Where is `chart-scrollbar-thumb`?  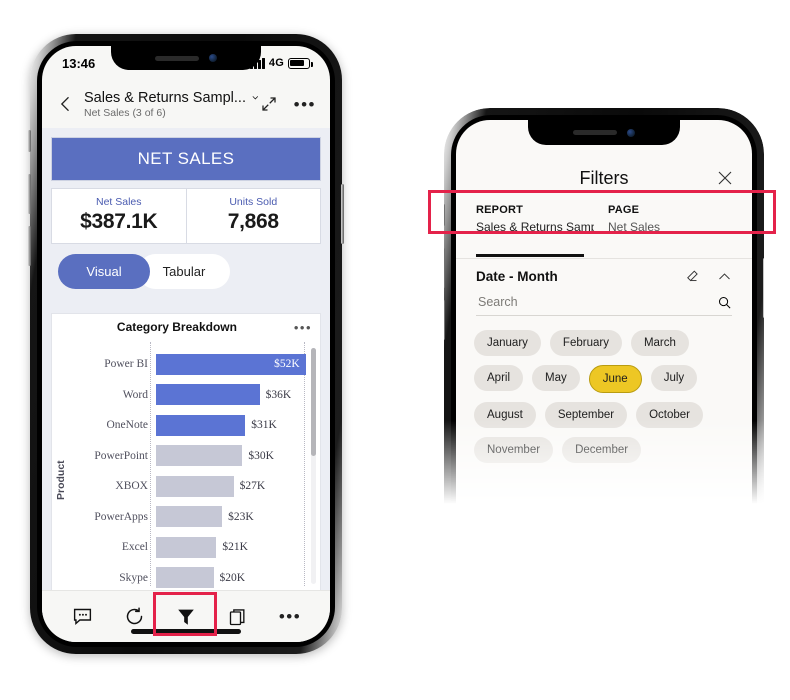
chart-scrollbar-thumb is located at coordinates (313, 402).